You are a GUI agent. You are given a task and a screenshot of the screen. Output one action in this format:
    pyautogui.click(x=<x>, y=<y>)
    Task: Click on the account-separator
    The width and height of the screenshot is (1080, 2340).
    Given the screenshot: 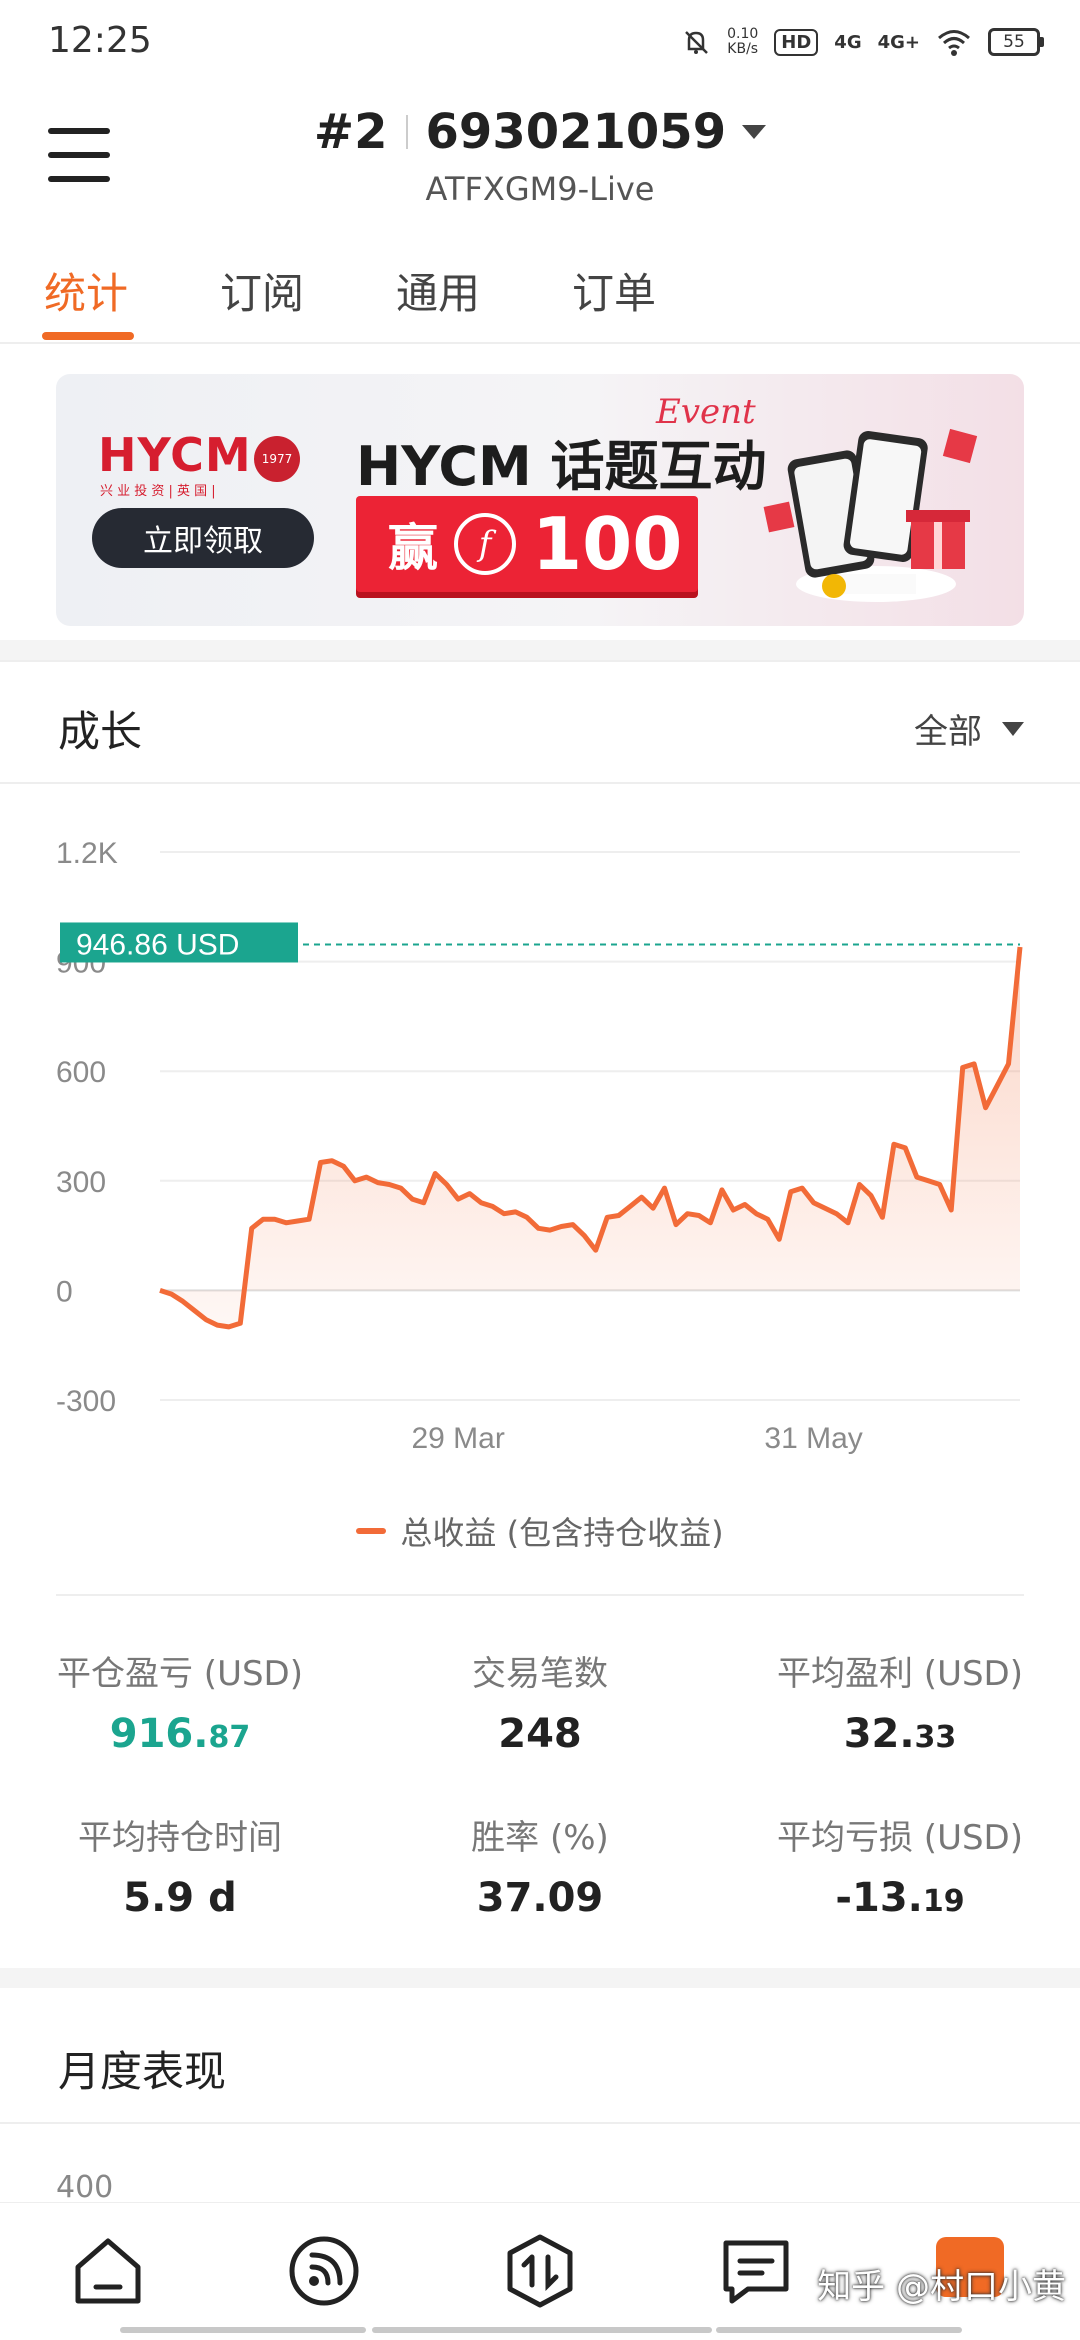 What is the action you would take?
    pyautogui.click(x=406, y=132)
    